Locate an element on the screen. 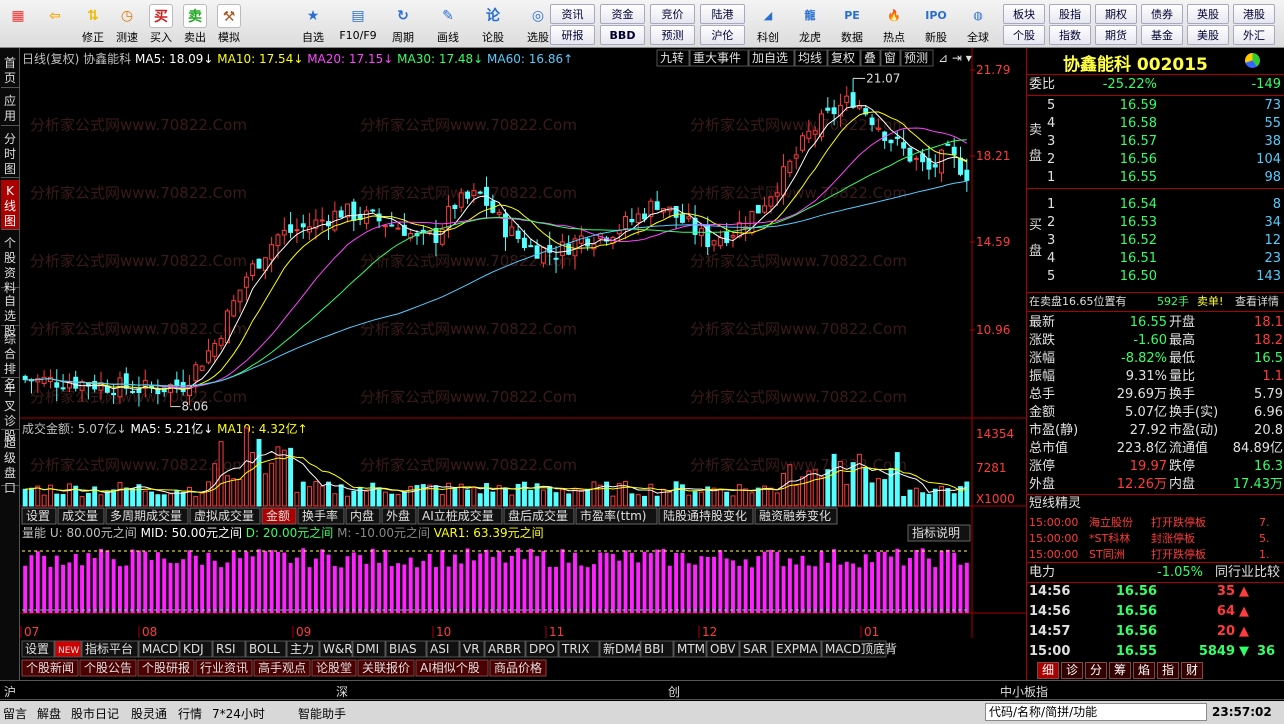  chart-tool-label: 预测 is located at coordinates (916, 58).